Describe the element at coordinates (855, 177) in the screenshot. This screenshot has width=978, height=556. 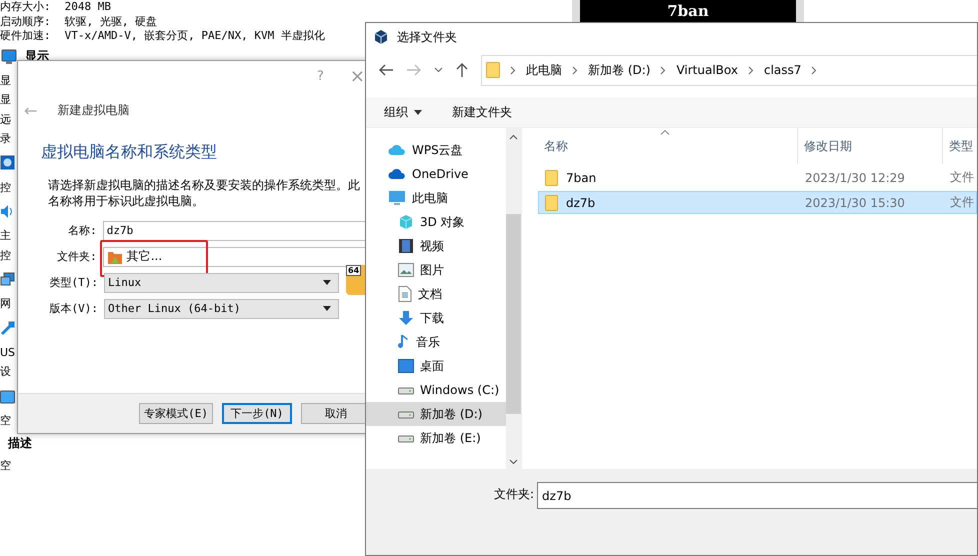
I see `modified-date: 2023/1/30 12:29` at that location.